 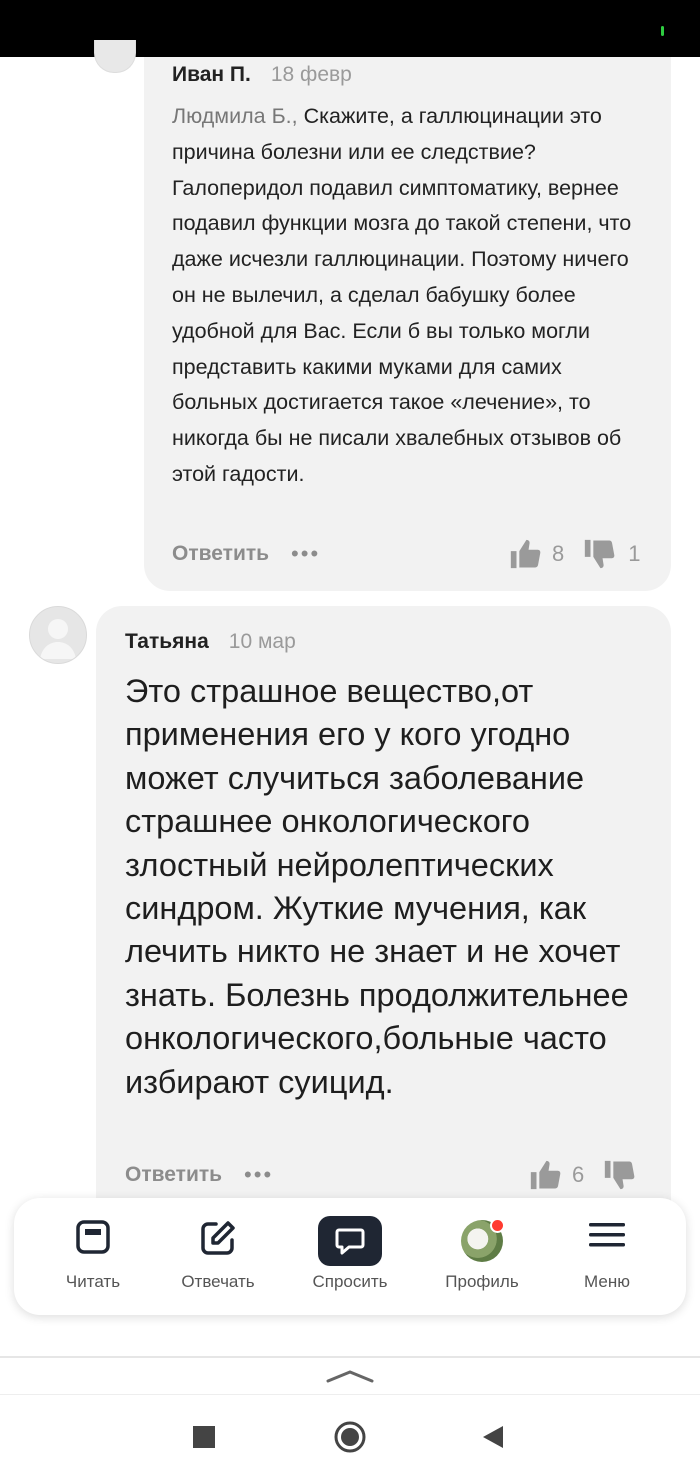 I want to click on divider, so click(x=350, y=1357).